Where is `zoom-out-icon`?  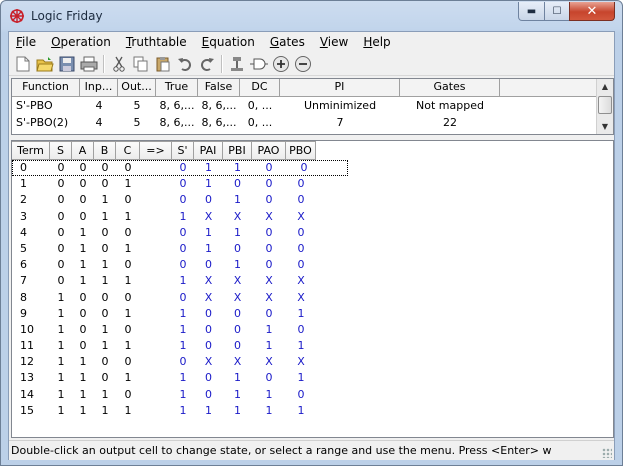
zoom-out-icon is located at coordinates (303, 64).